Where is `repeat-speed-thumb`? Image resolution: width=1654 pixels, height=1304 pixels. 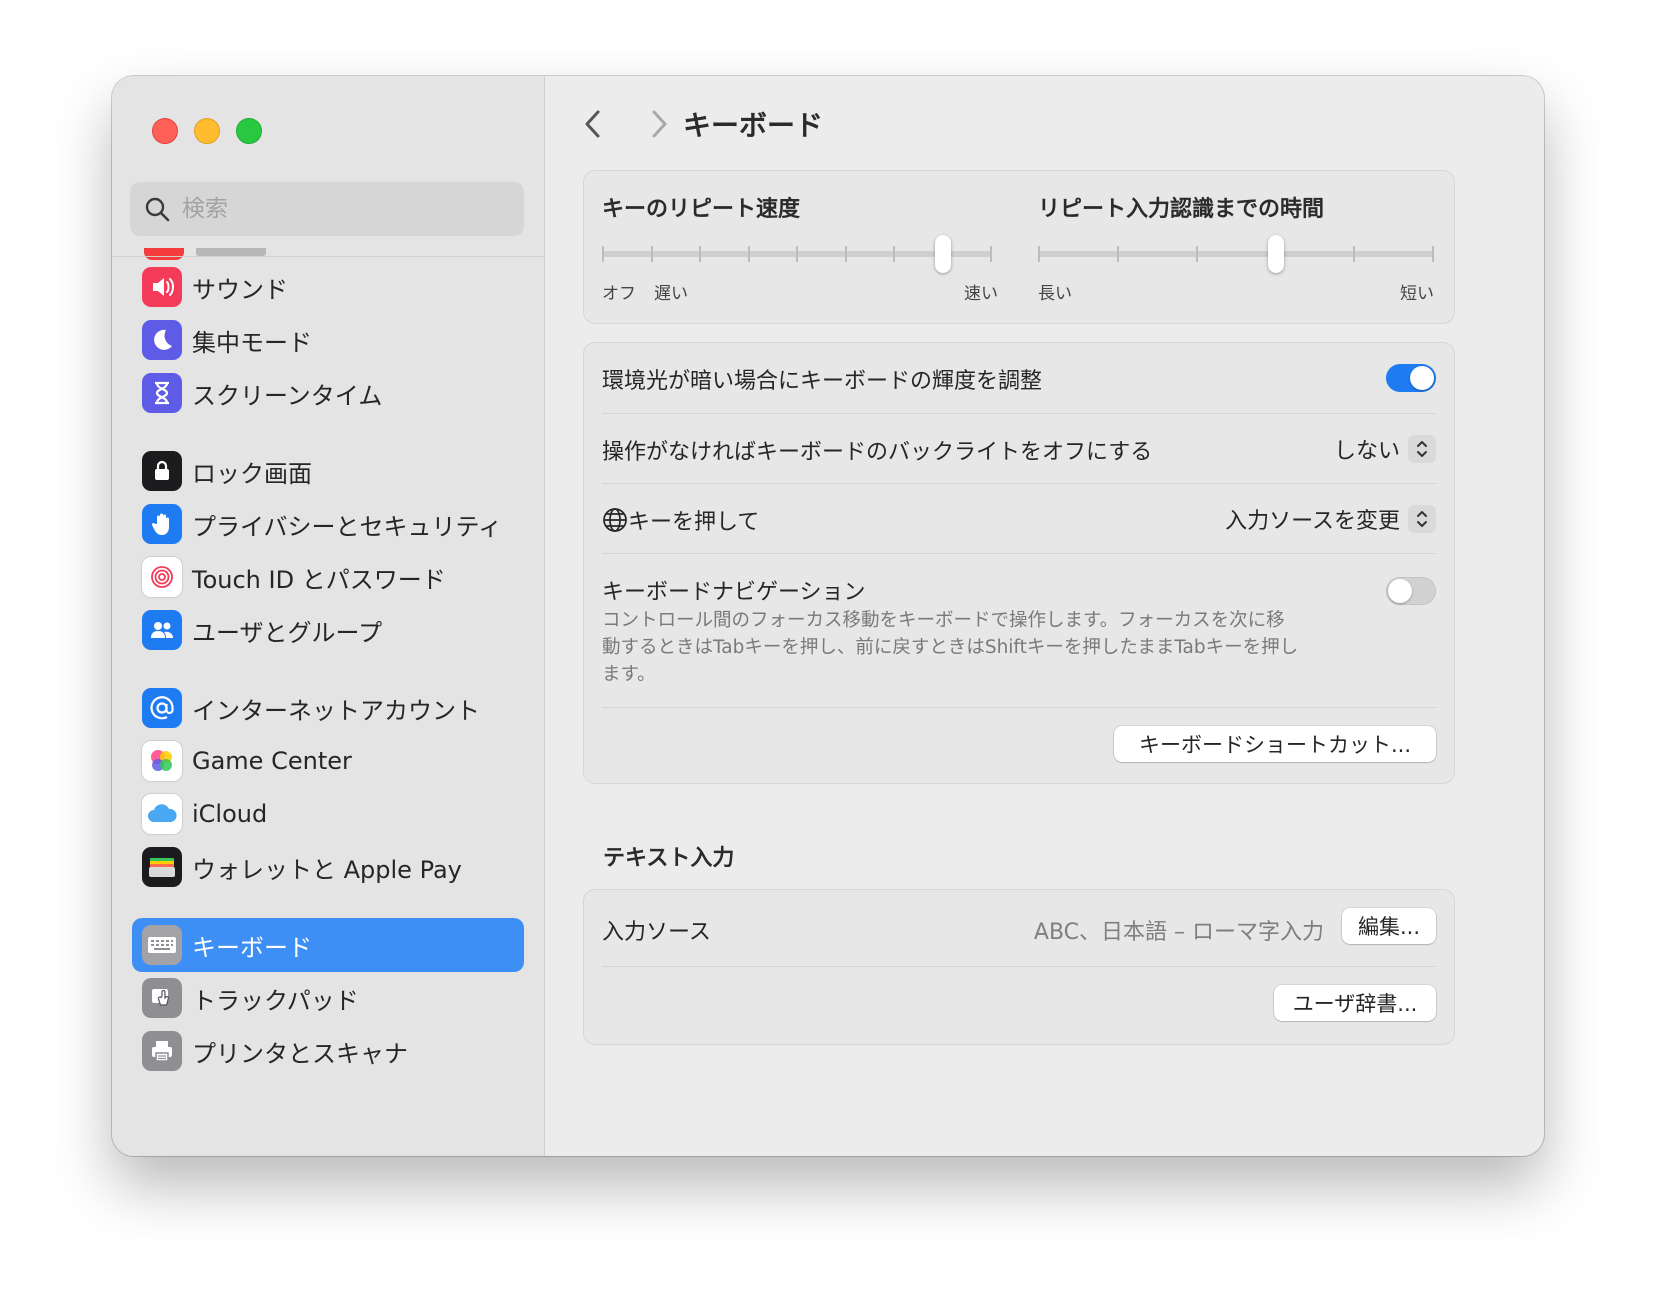
repeat-speed-thumb is located at coordinates (943, 254).